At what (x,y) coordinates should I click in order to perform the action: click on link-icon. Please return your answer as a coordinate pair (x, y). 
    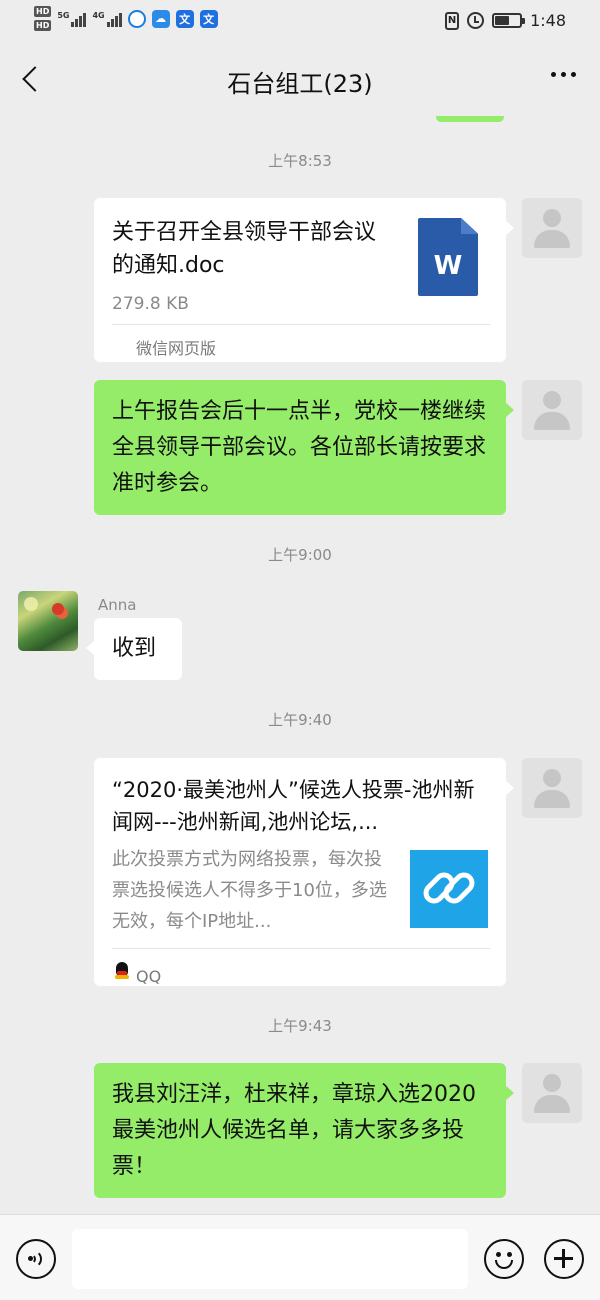
    Looking at the image, I should click on (449, 889).